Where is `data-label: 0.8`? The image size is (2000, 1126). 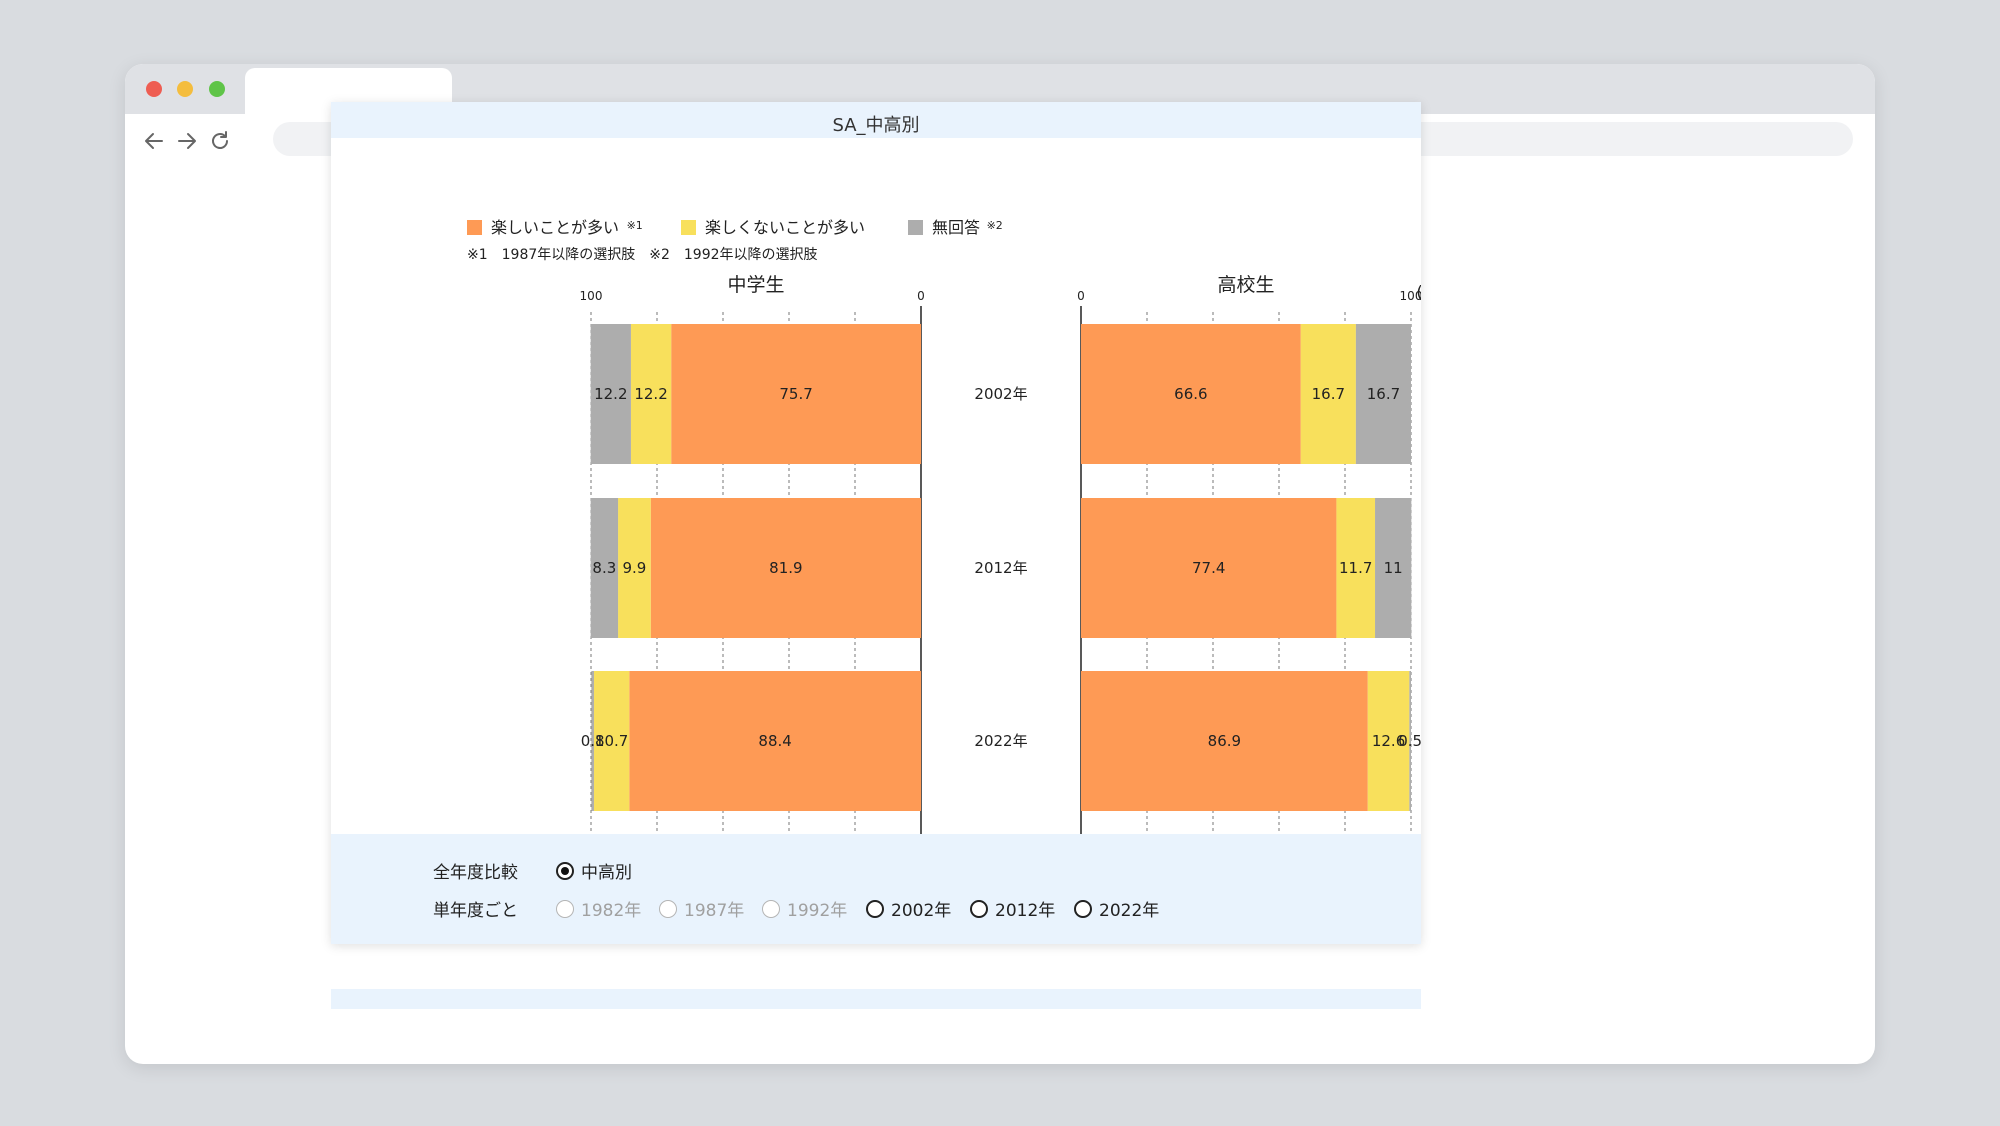 data-label: 0.8 is located at coordinates (593, 741).